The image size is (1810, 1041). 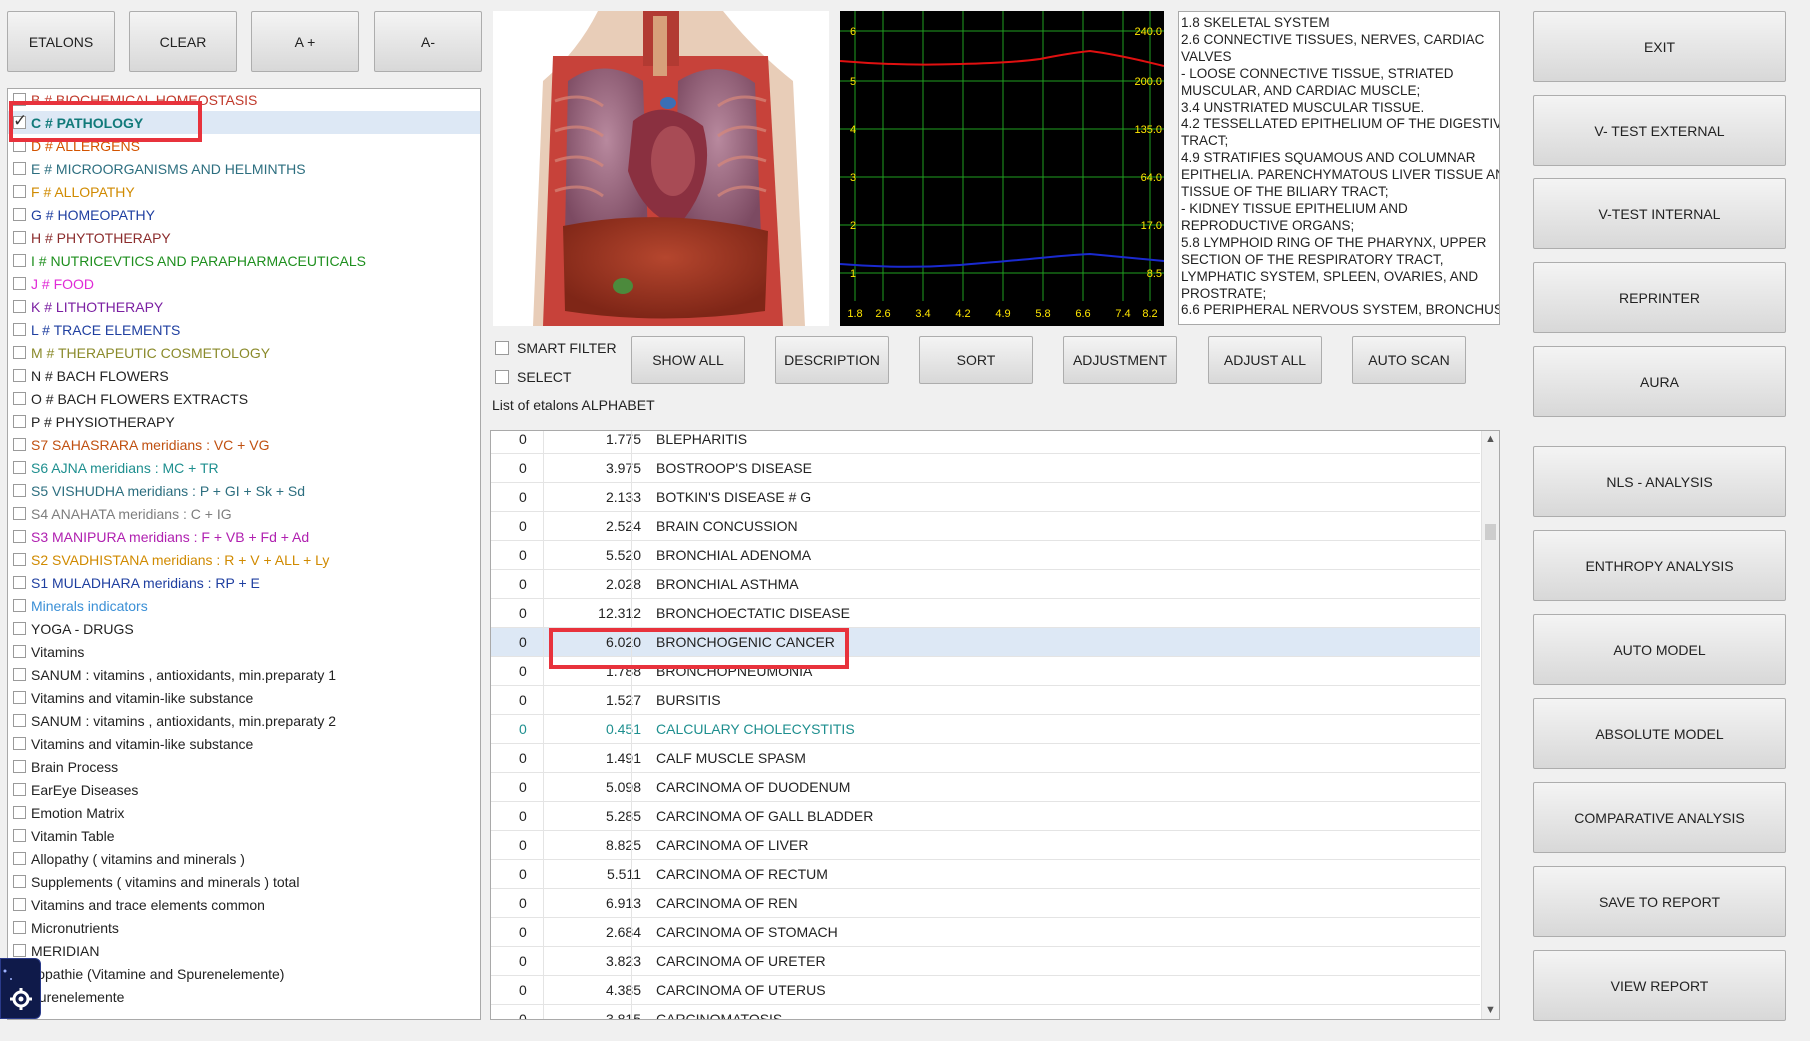 What do you see at coordinates (244, 973) in the screenshot?
I see `category-item: llopathie (Vitamine and Spurenelemente)` at bounding box center [244, 973].